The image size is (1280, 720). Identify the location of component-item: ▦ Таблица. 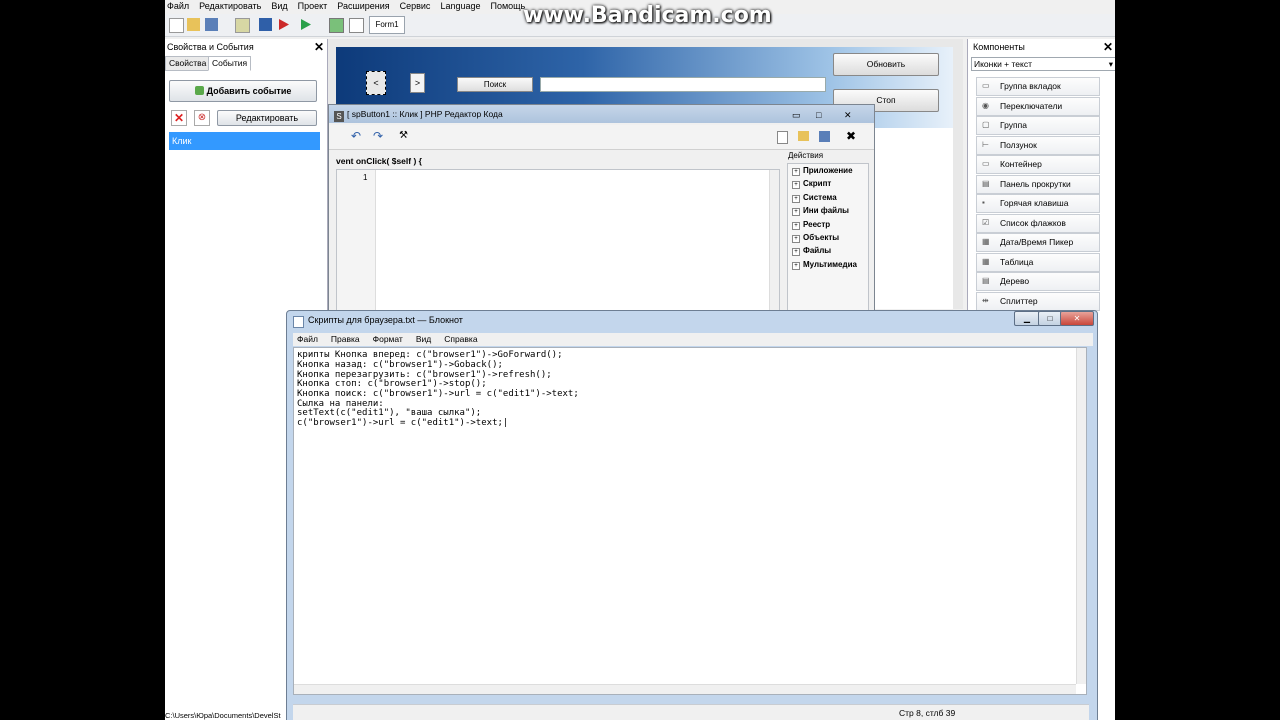
(1038, 262).